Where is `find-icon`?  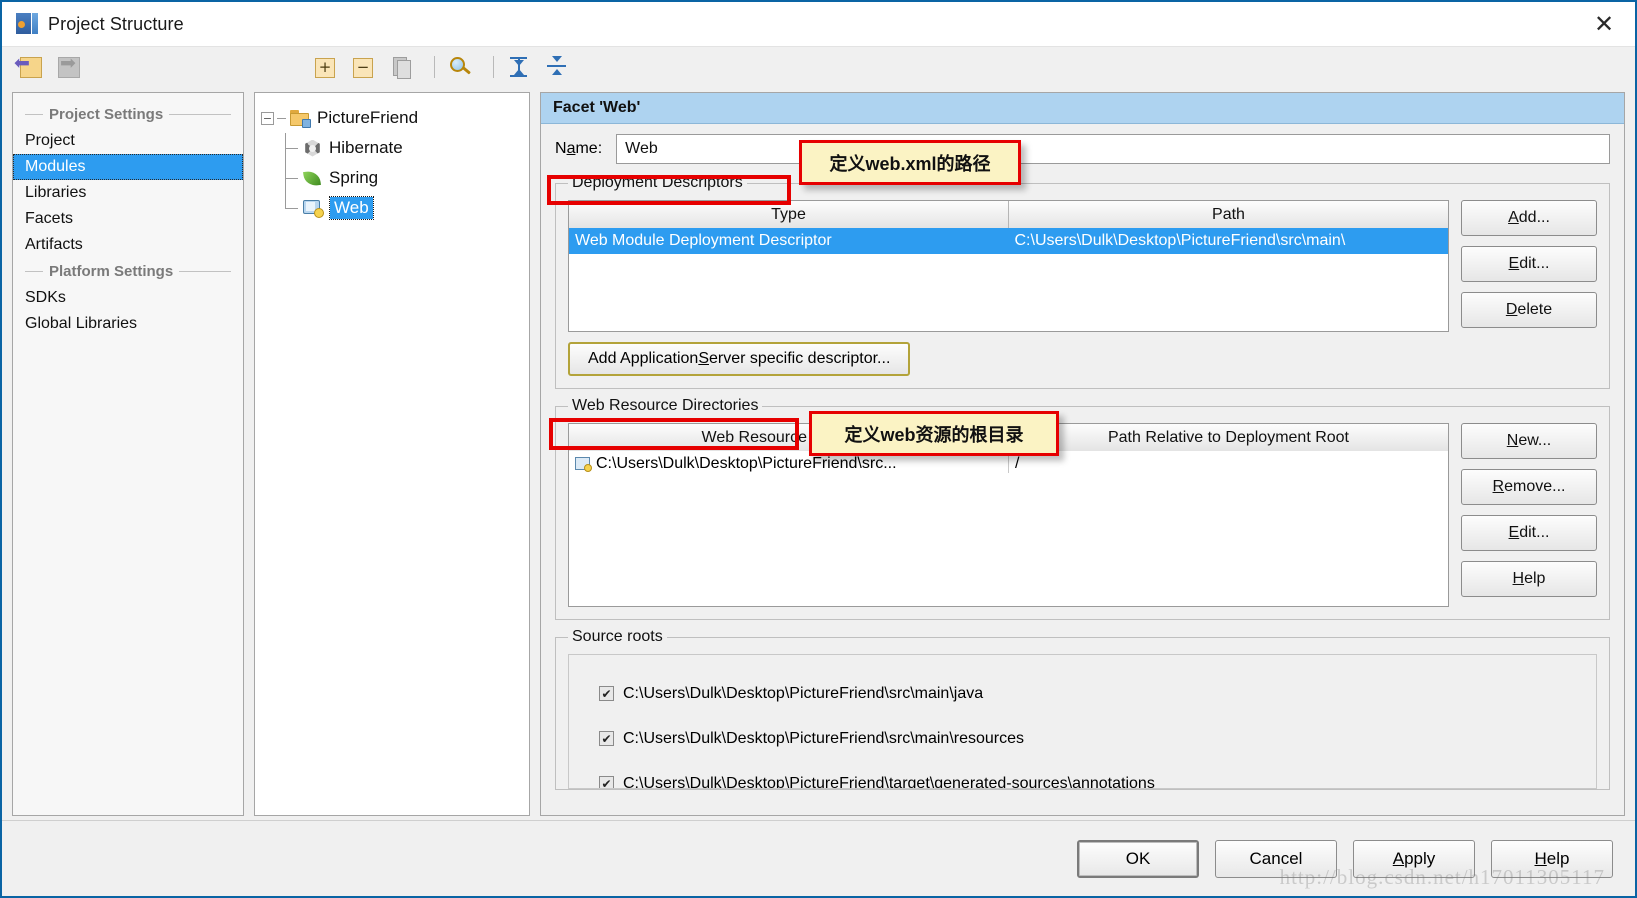
find-icon is located at coordinates (460, 67).